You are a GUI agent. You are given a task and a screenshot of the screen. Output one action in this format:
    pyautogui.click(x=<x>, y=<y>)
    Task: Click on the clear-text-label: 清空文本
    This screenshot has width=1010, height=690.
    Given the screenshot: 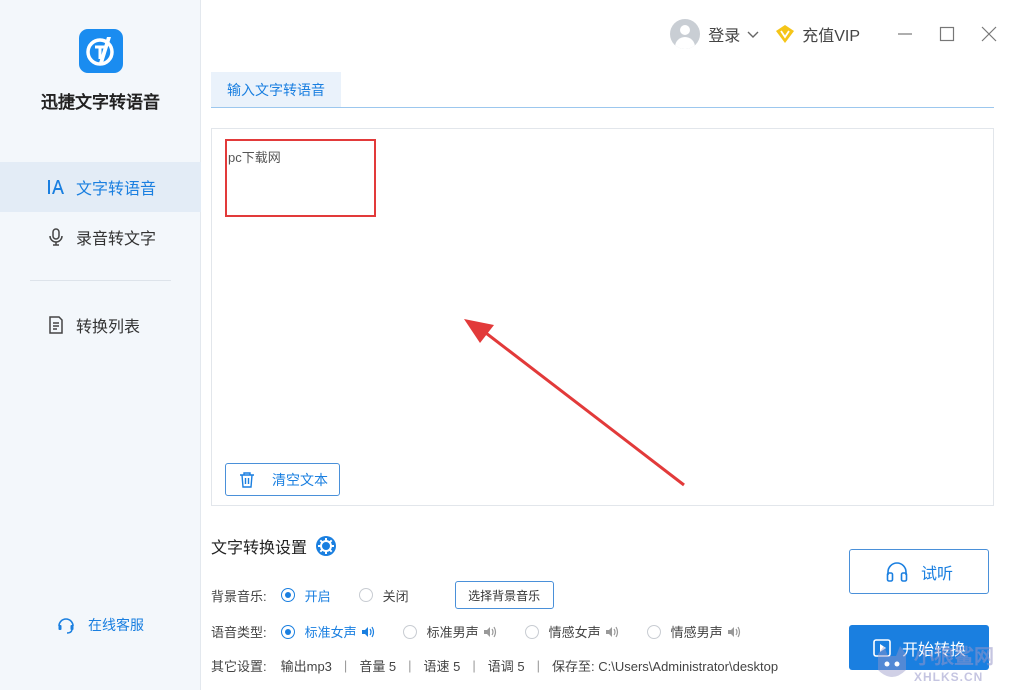 What is the action you would take?
    pyautogui.click(x=300, y=479)
    